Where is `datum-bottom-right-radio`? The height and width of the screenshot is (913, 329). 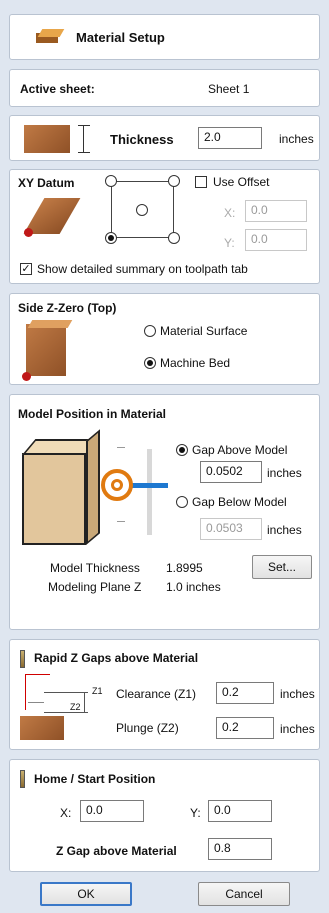
datum-bottom-right-radio is located at coordinates (174, 238).